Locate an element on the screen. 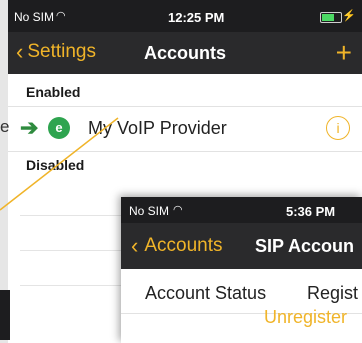 This screenshot has height=343, width=362. status-bar: No SIM ◠ 12:25 PM ⚡ is located at coordinates (185, 16).